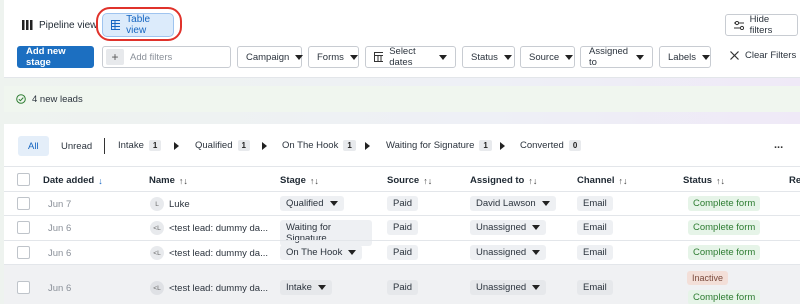  I want to click on tab-unread: Unread, so click(76, 146).